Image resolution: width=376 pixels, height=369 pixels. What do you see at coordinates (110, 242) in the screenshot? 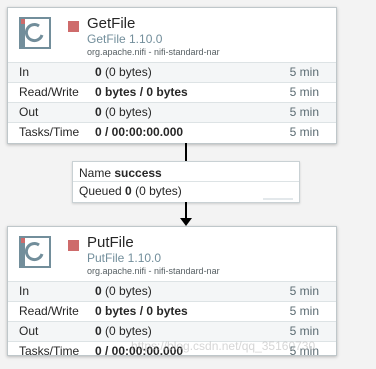
I see `processor-name: PutFile` at bounding box center [110, 242].